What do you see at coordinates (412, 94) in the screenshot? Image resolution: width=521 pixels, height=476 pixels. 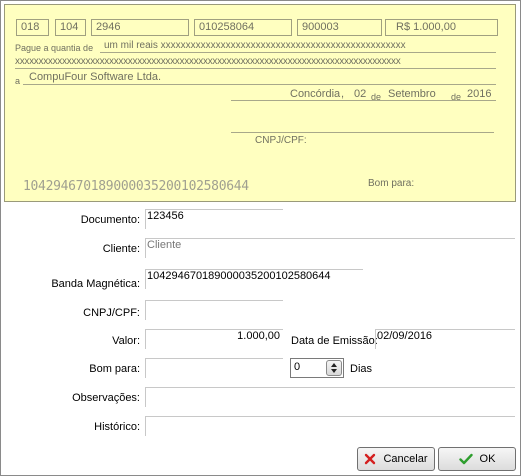 I see `cheque-month: Setembro` at bounding box center [412, 94].